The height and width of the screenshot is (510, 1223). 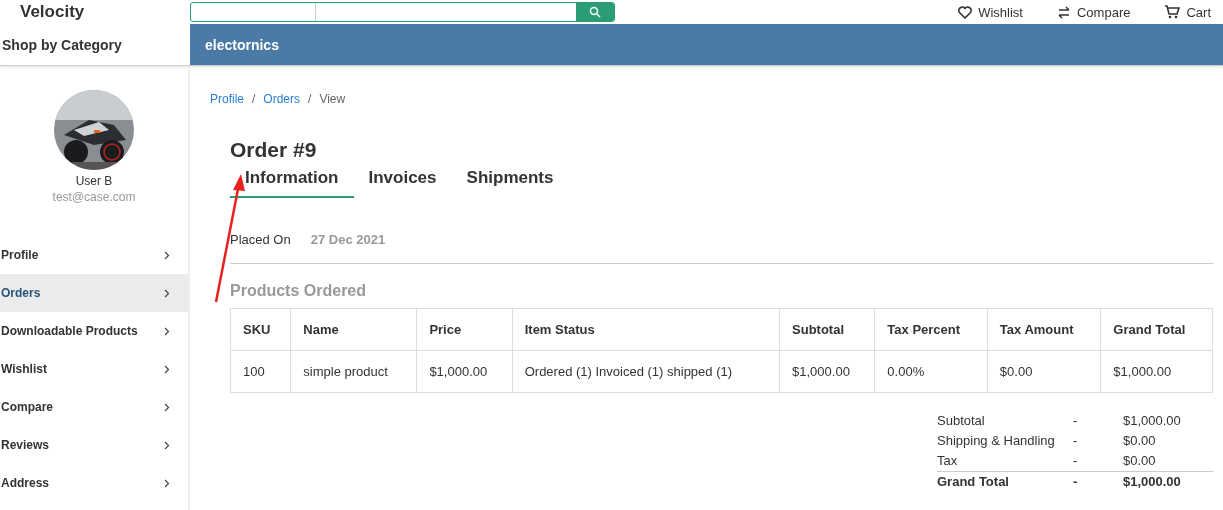 I want to click on header-link: Wishlist, so click(x=990, y=12).